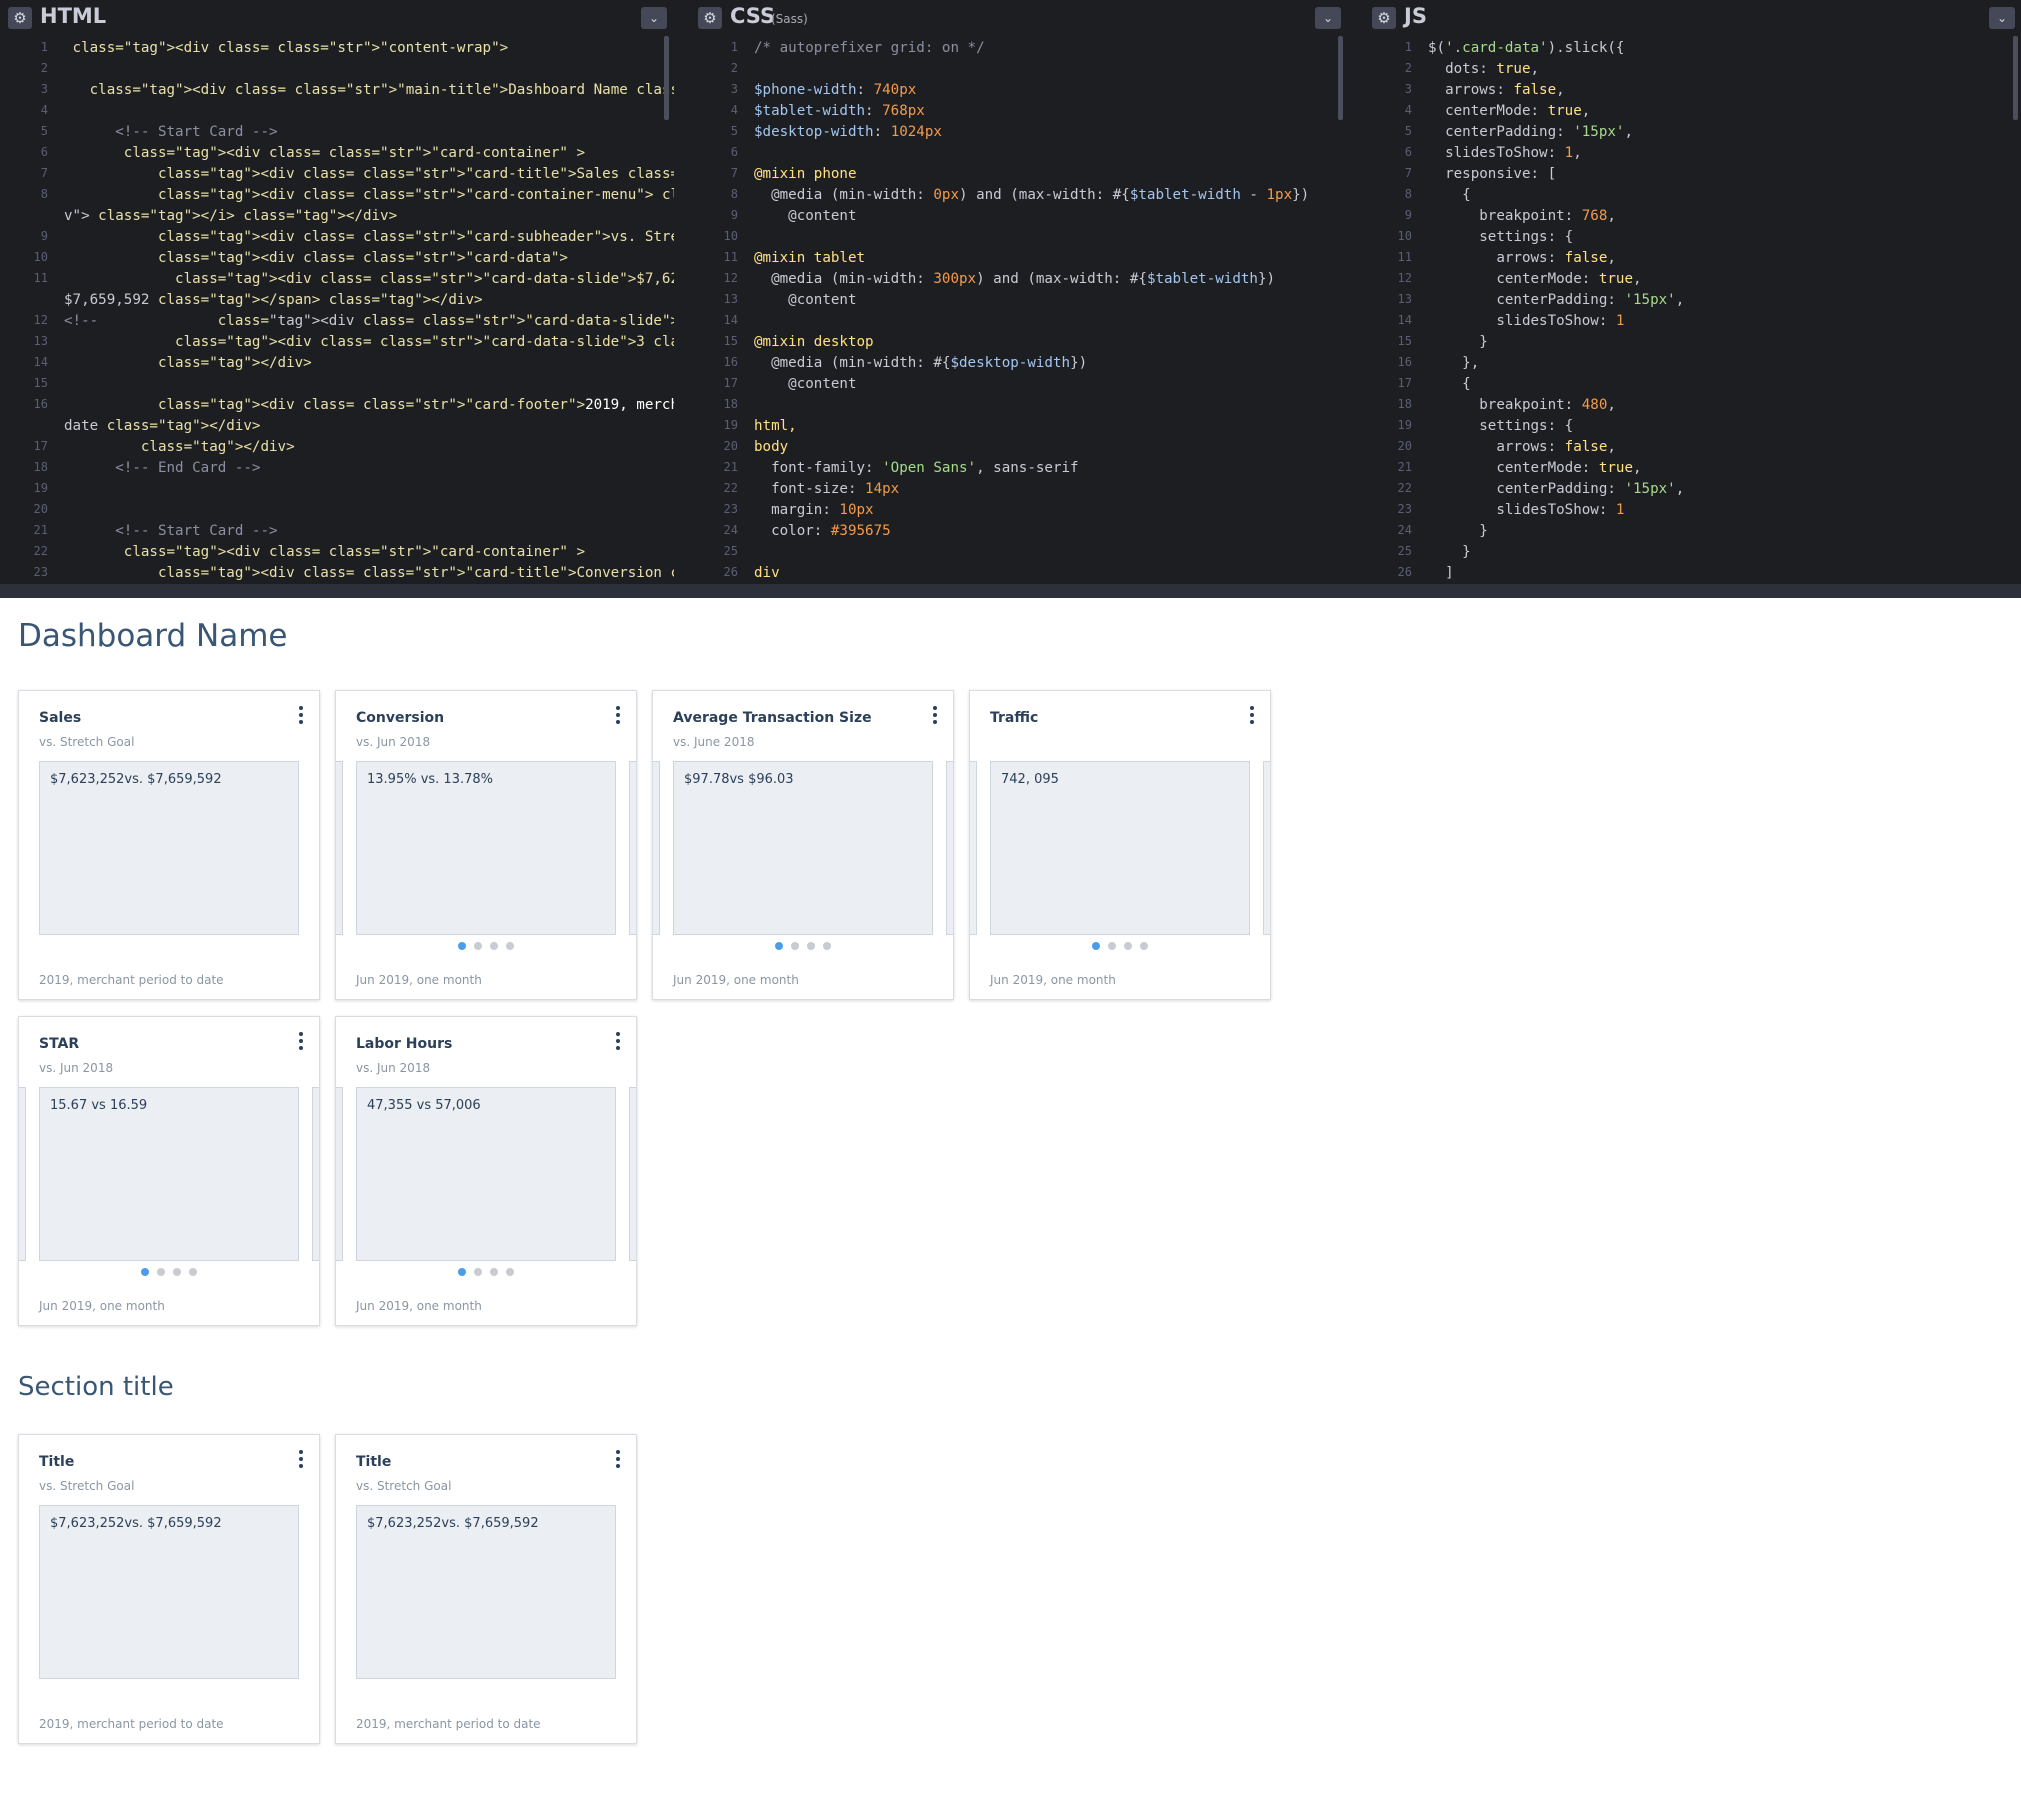  What do you see at coordinates (730, 467) in the screenshot?
I see `line-number: 21` at bounding box center [730, 467].